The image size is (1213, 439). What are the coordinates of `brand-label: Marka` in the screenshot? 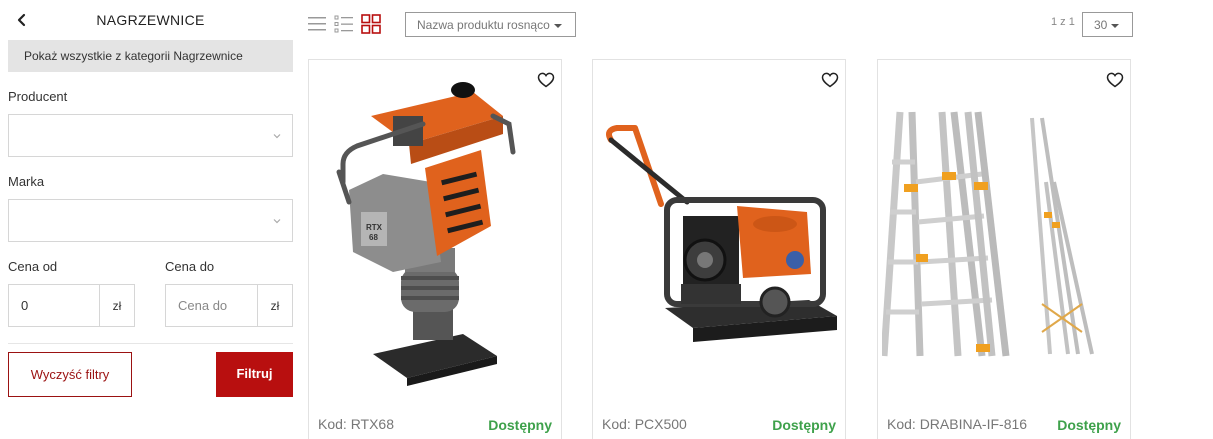 It's located at (26, 181).